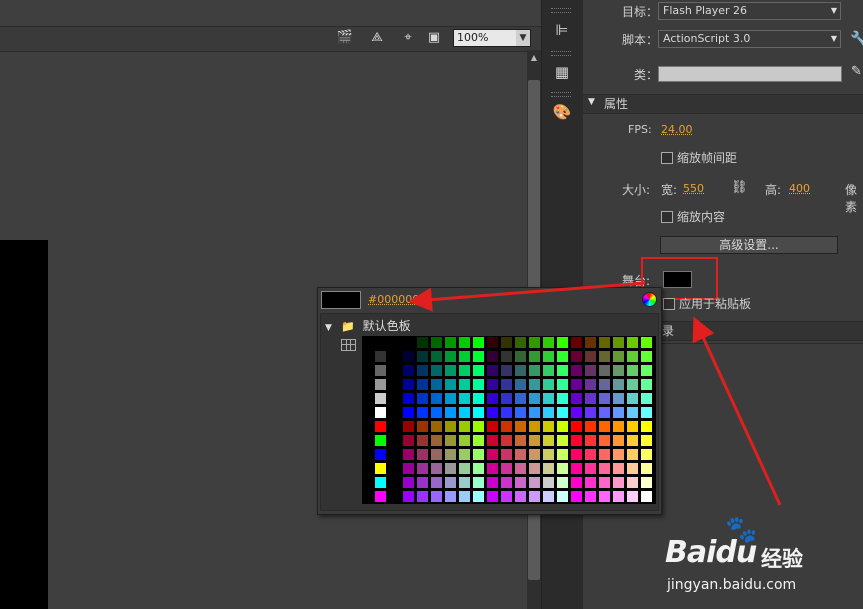  What do you see at coordinates (377, 38) in the screenshot?
I see `symbol-edit-icon: ⟁` at bounding box center [377, 38].